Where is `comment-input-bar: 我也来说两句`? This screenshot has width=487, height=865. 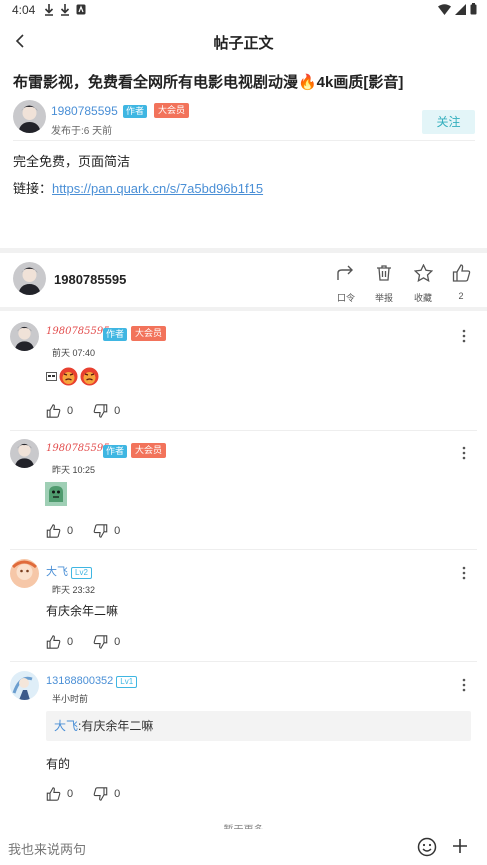
comment-input-bar: 我也来说两句 is located at coordinates (243, 848).